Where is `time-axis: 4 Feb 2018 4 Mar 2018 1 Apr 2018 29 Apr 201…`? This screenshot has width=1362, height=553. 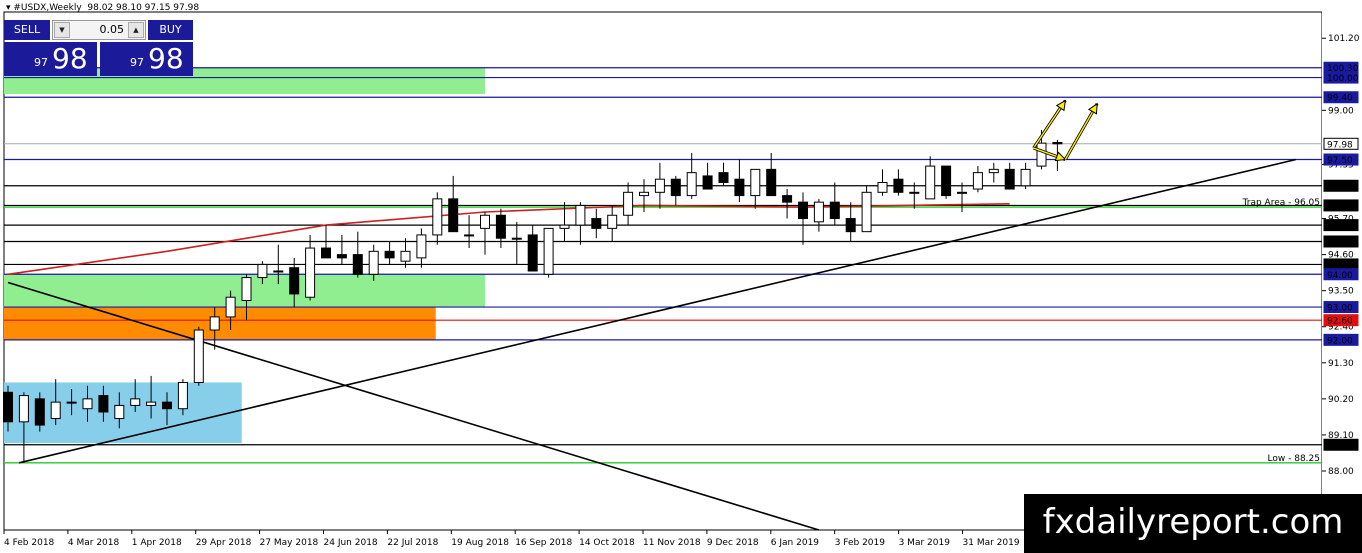 time-axis: 4 Feb 2018 4 Mar 2018 1 Apr 2018 29 Apr 201… is located at coordinates (511, 539).